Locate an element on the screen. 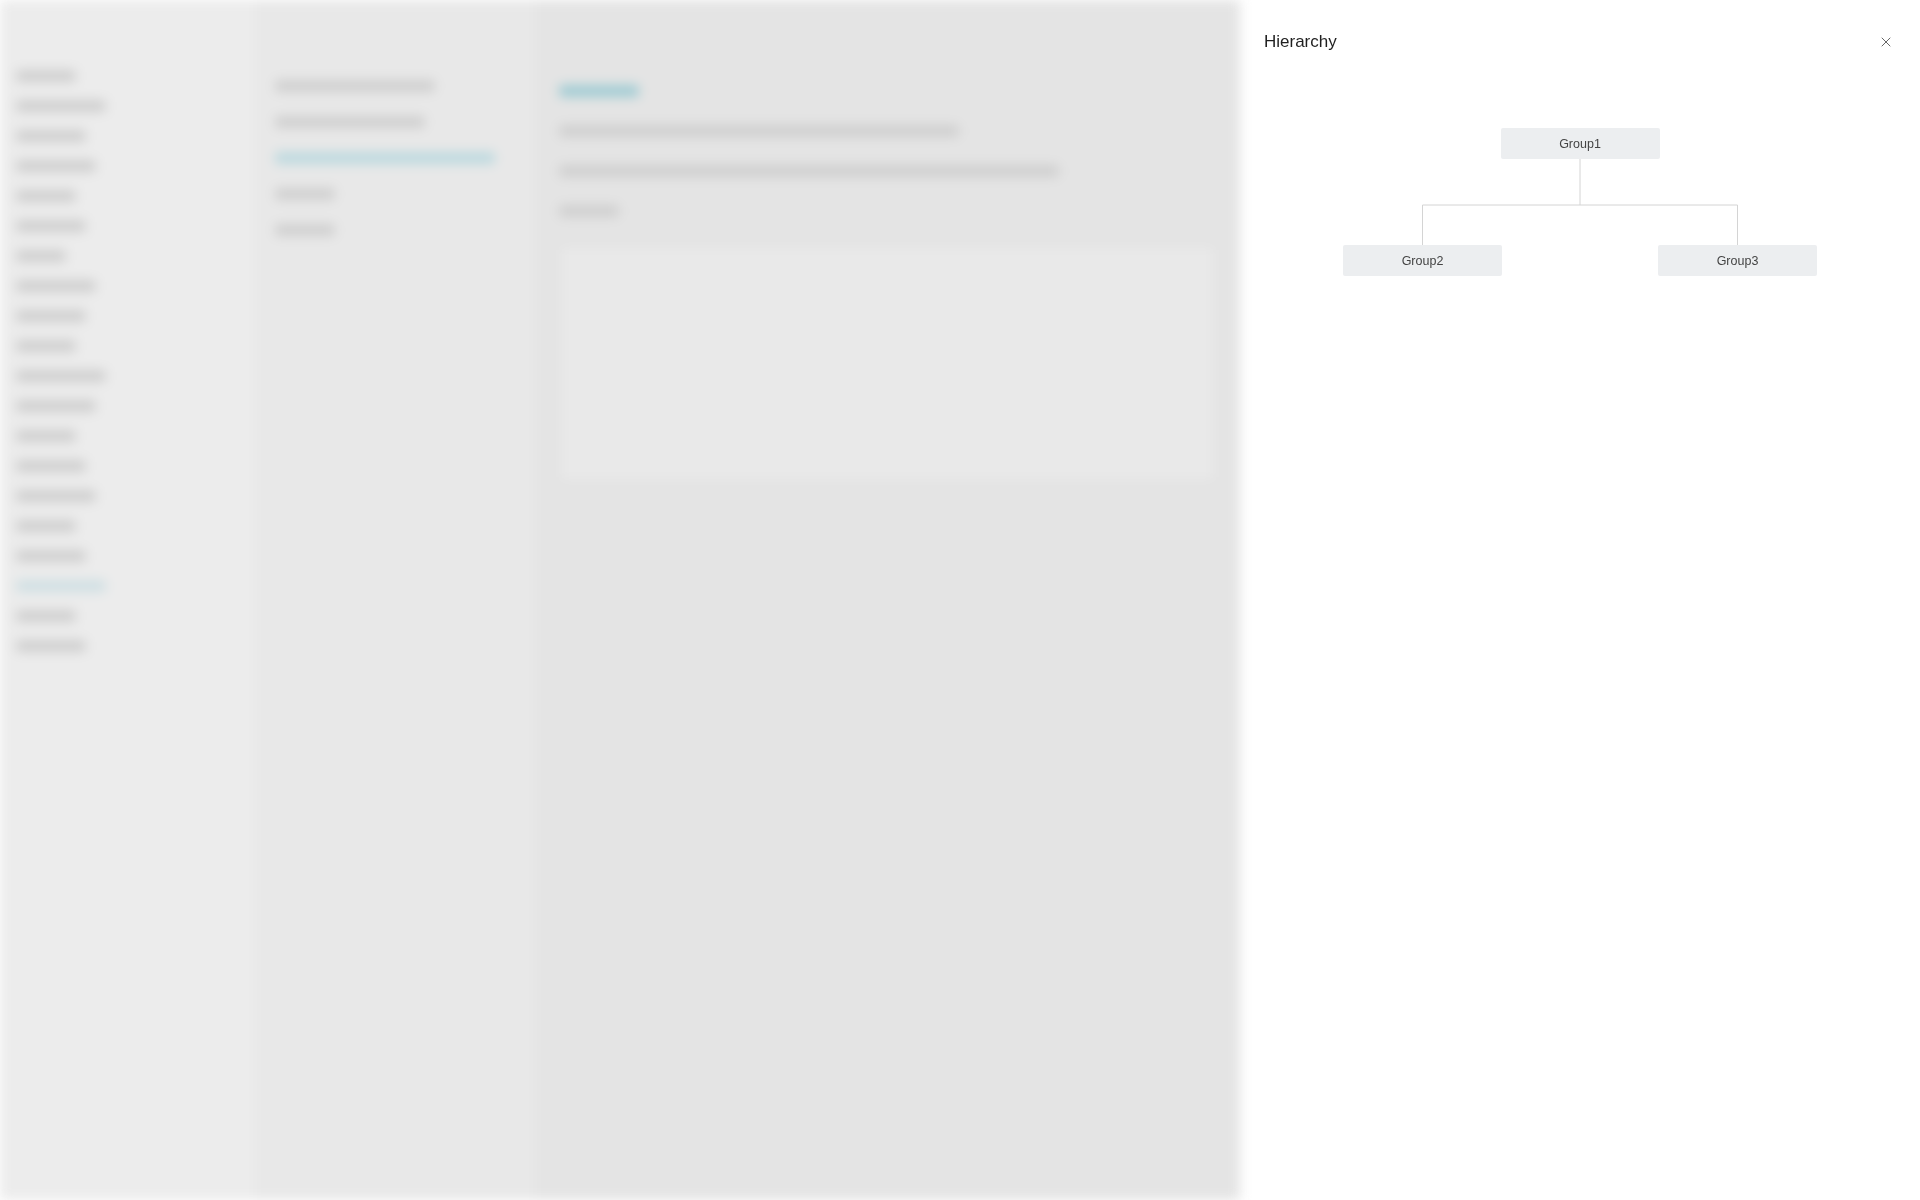 This screenshot has width=1920, height=1200. group-node: Group2 is located at coordinates (1422, 260).